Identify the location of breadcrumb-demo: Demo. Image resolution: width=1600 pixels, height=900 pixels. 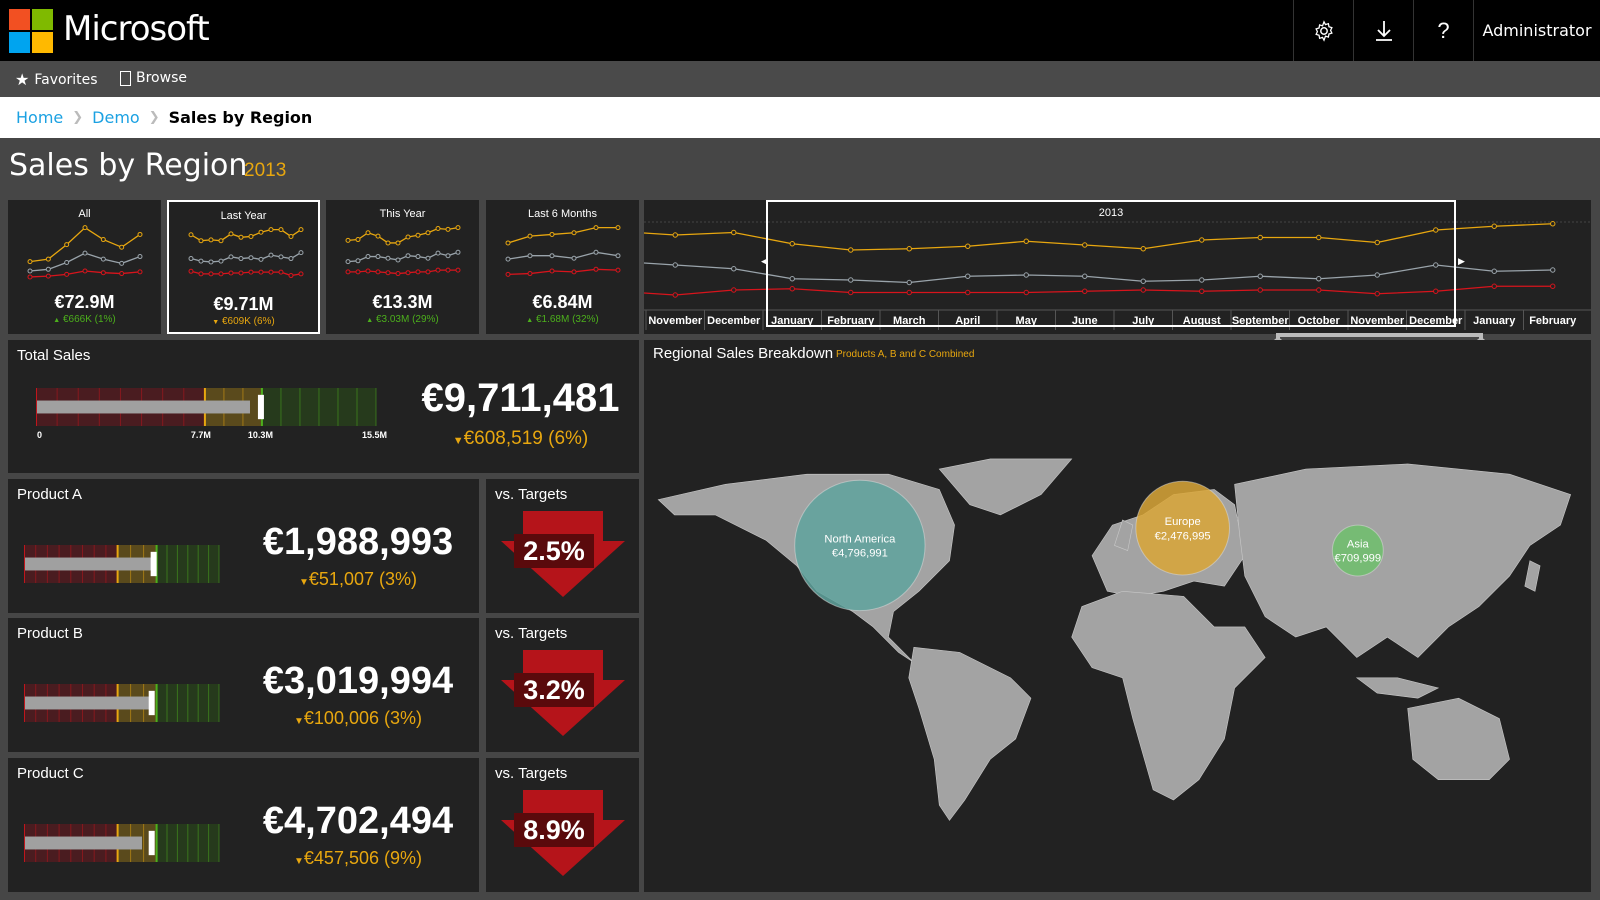
(116, 117).